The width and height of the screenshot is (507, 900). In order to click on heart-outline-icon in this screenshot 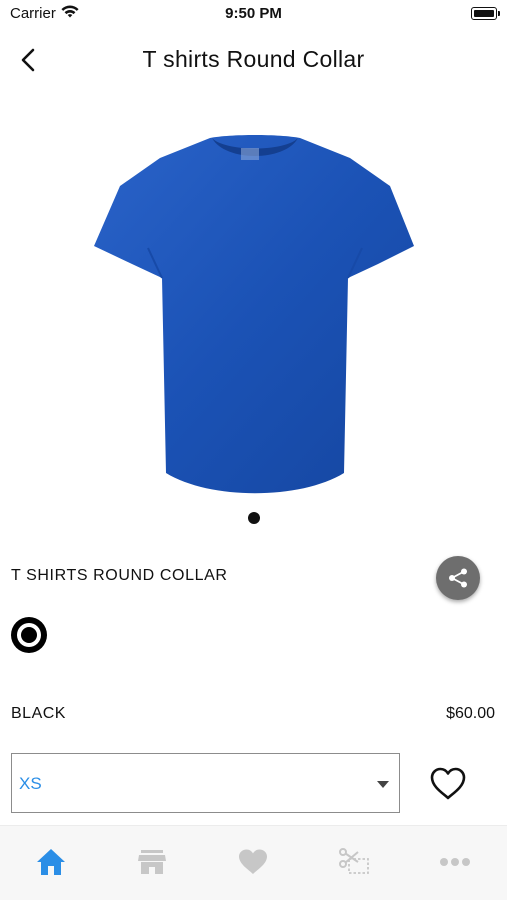, I will do `click(448, 783)`.